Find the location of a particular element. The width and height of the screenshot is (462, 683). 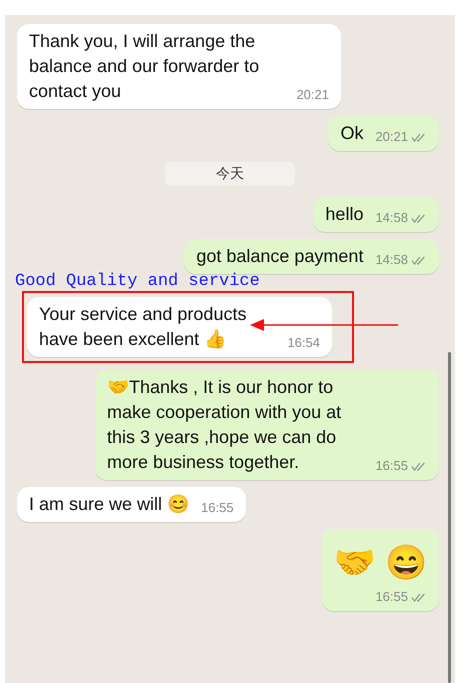

message-text: got balance payment is located at coordinates (280, 256).